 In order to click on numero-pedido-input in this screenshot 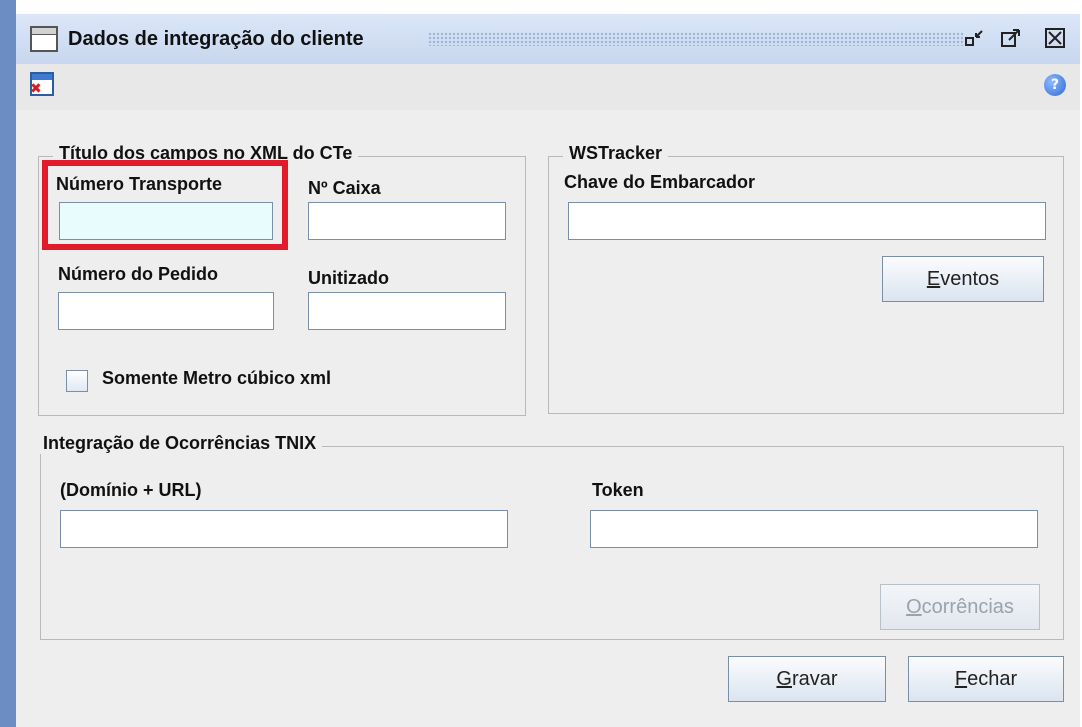, I will do `click(166, 311)`.